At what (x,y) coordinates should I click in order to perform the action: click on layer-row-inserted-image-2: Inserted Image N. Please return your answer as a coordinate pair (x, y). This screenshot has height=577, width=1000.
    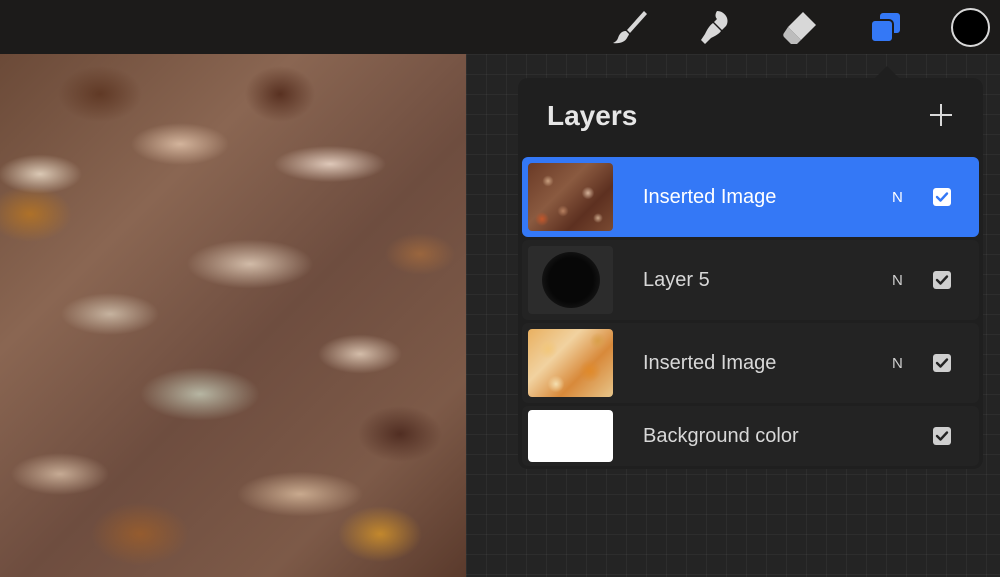
    Looking at the image, I should click on (750, 363).